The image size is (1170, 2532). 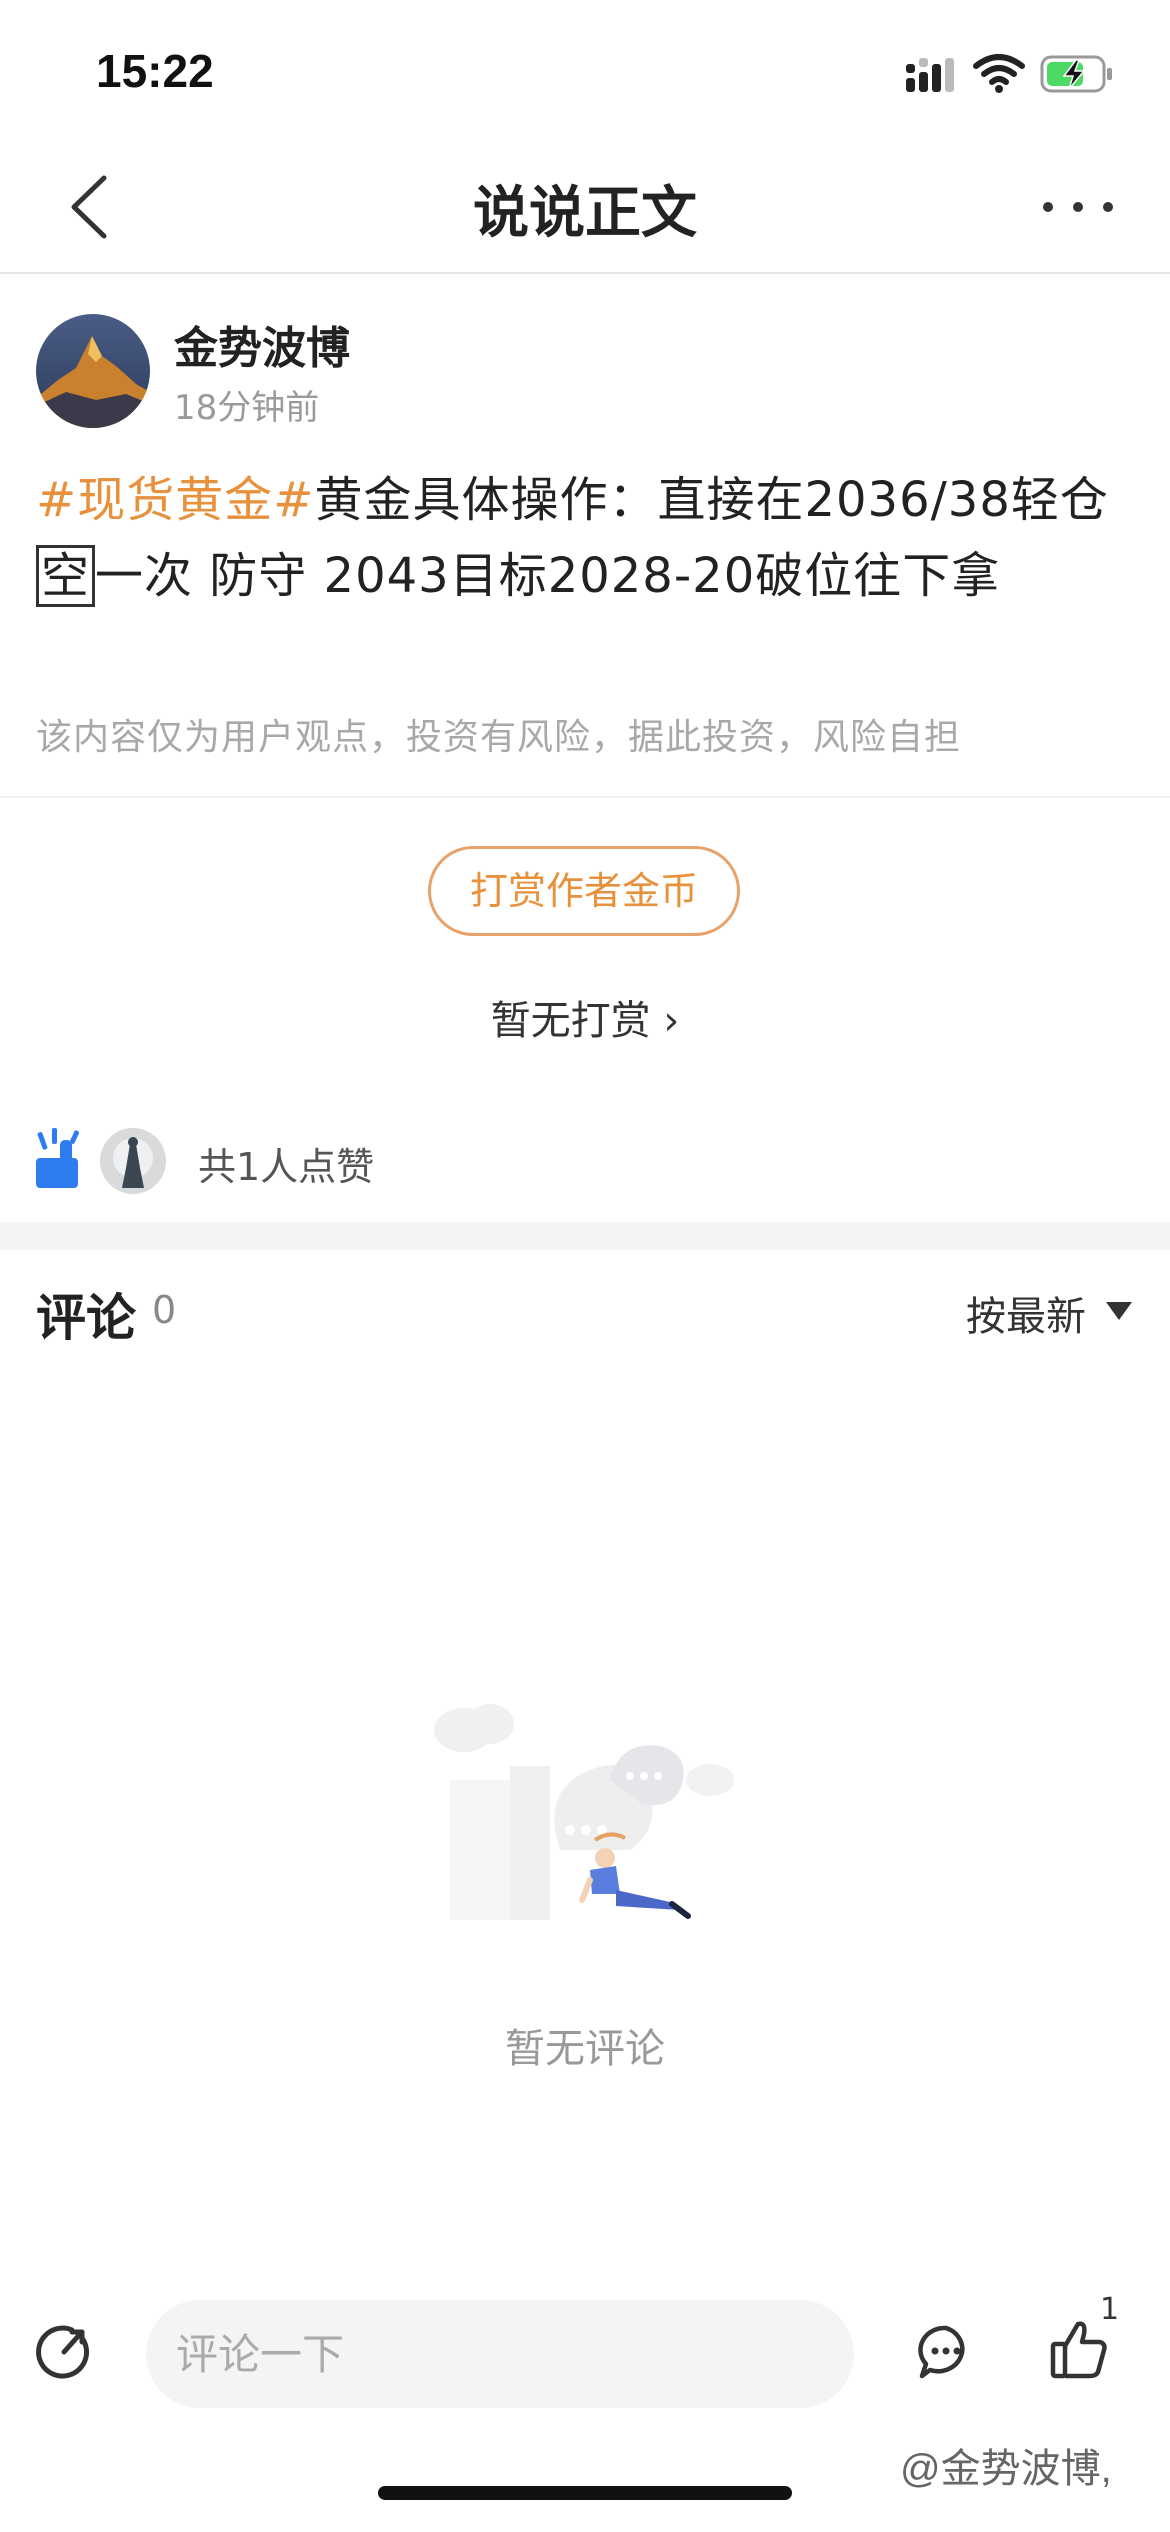 I want to click on comments-count: 0, so click(x=164, y=1310).